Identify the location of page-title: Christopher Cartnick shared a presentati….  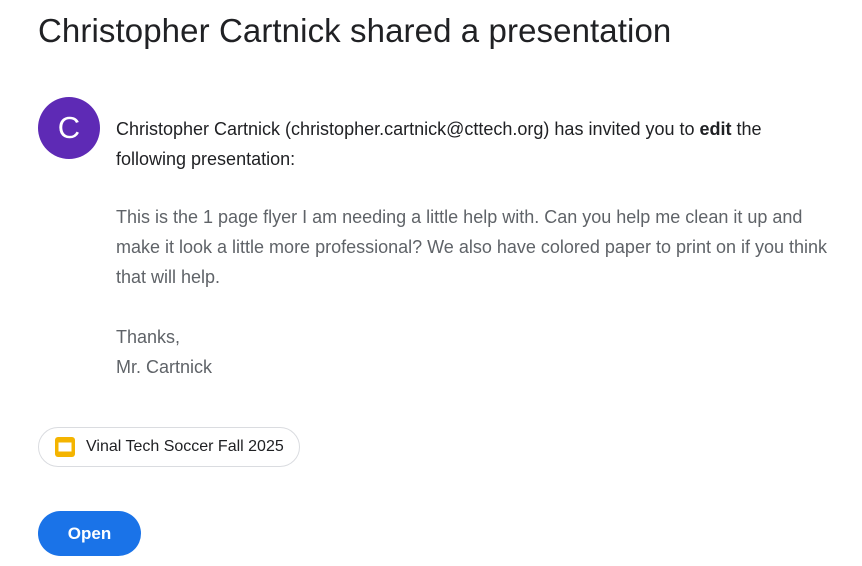
(355, 30).